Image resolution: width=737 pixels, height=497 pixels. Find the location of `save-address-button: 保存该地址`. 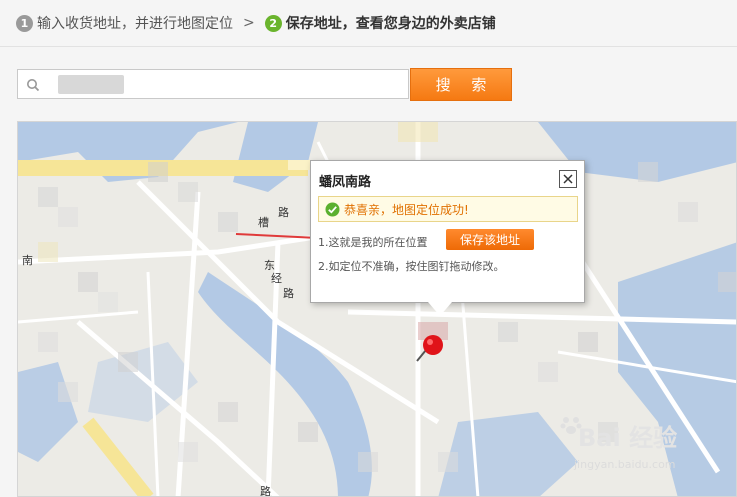

save-address-button: 保存该地址 is located at coordinates (490, 239).